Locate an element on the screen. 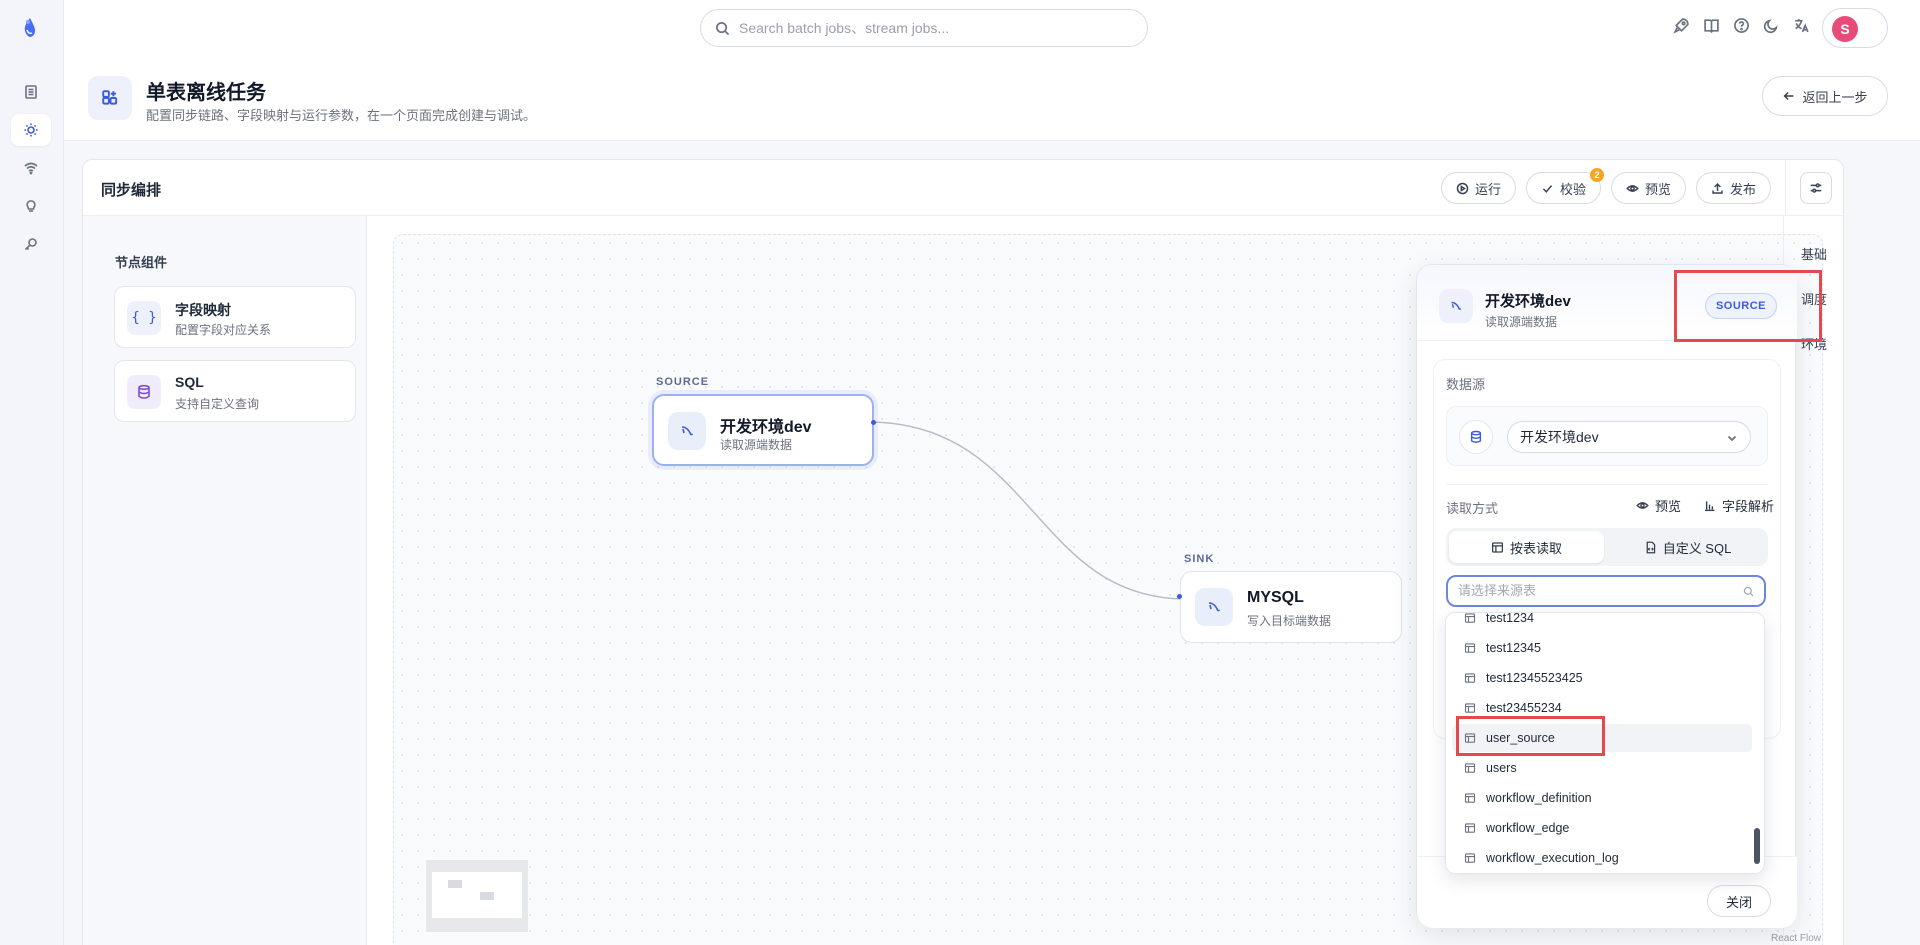 The width and height of the screenshot is (1920, 945). component-field-mapping: { } 字段映射 配置字段对应关系 is located at coordinates (235, 317).